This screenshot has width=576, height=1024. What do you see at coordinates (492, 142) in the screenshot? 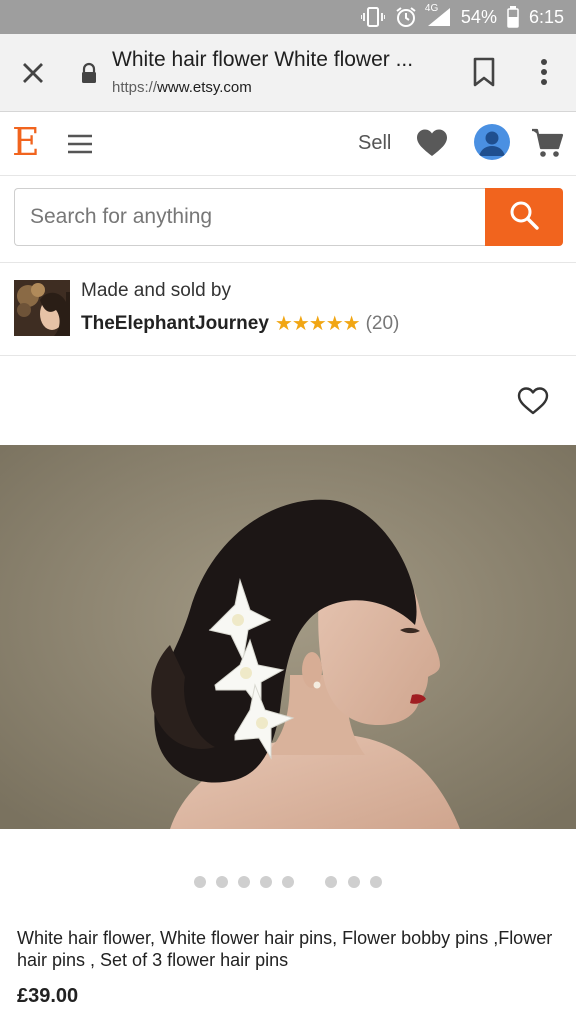
I see `avatar-icon` at bounding box center [492, 142].